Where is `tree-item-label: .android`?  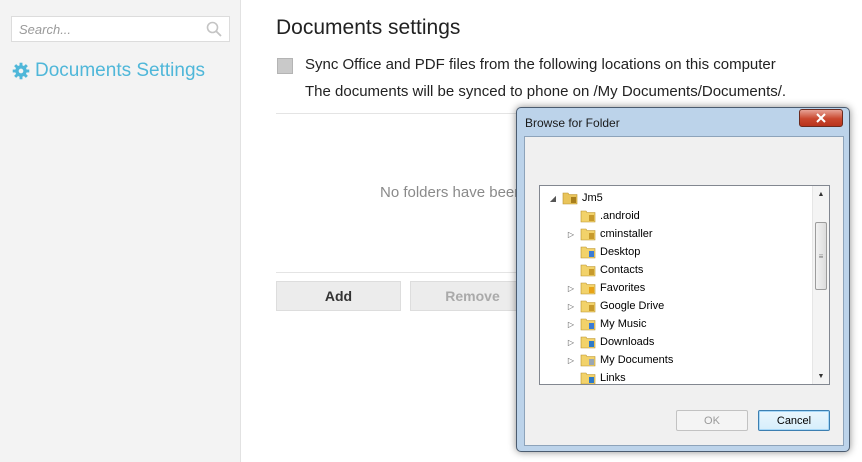 tree-item-label: .android is located at coordinates (620, 216).